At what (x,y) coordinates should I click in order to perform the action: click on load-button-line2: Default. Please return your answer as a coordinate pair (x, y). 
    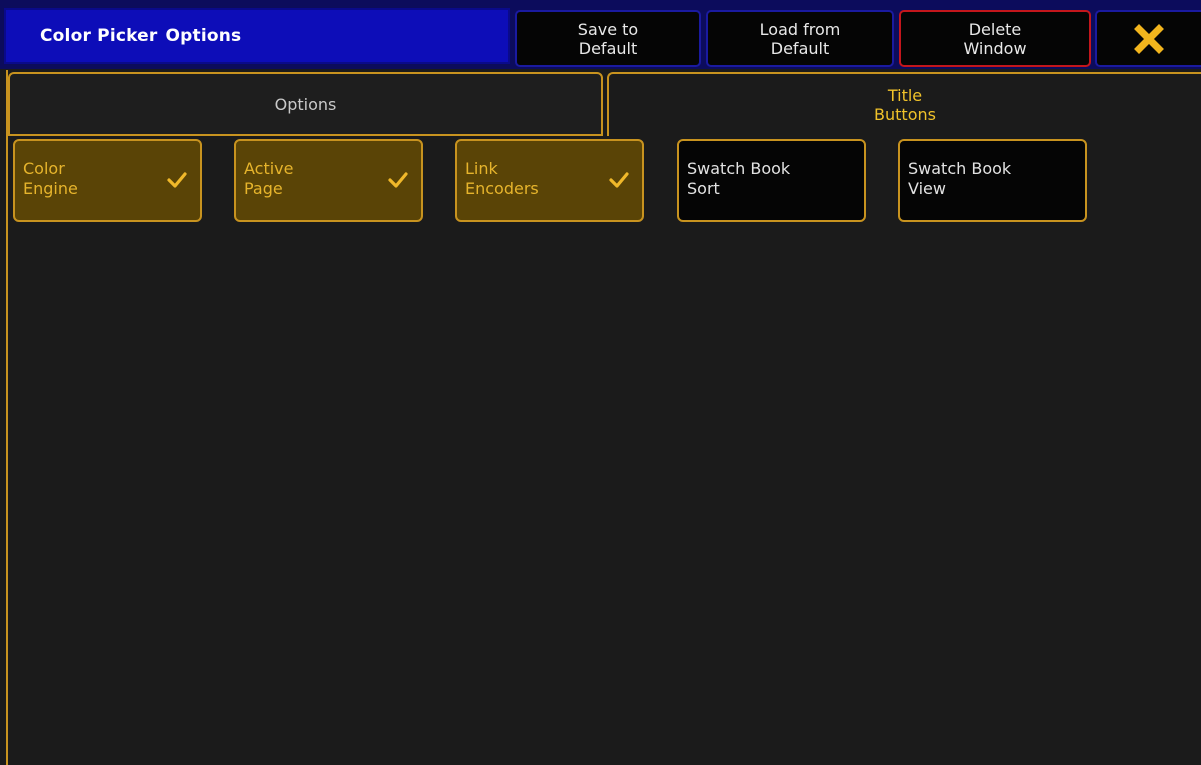
    Looking at the image, I should click on (800, 48).